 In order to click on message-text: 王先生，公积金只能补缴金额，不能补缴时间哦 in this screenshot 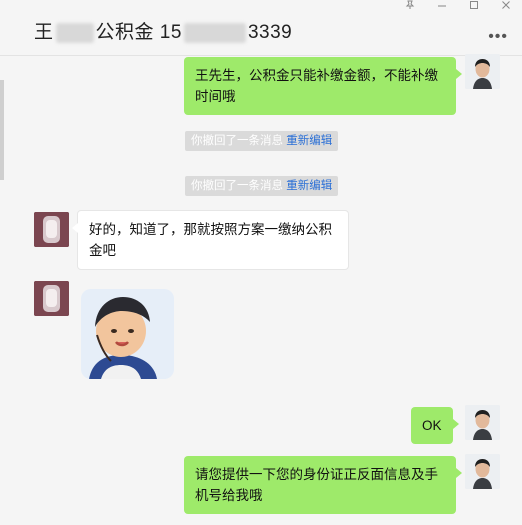, I will do `click(316, 86)`.